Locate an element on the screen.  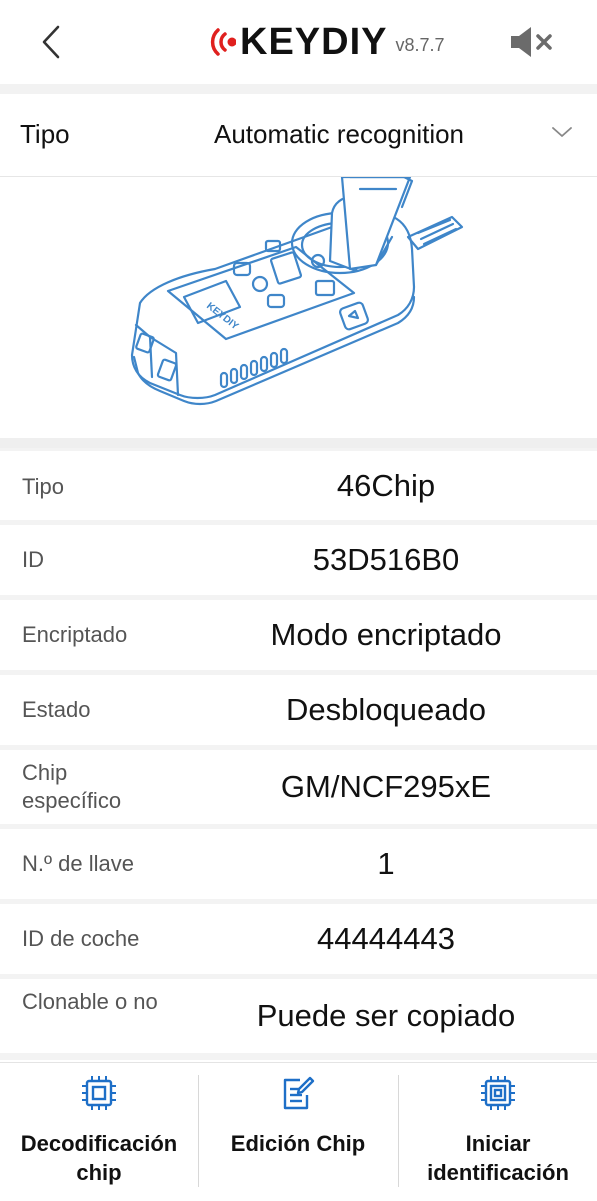
top-bar: KEYDIY v8.7.7 is located at coordinates (298, 42).